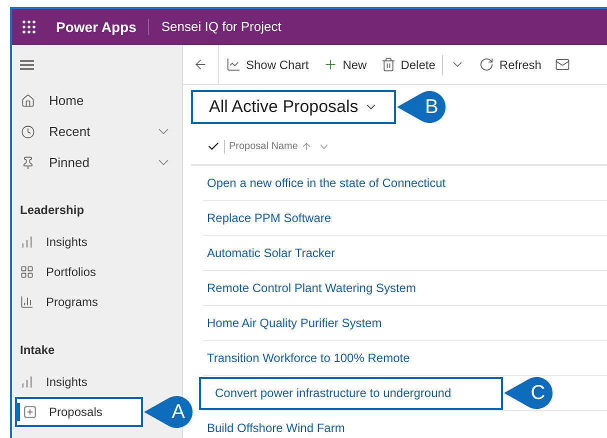 The height and width of the screenshot is (438, 607). Describe the element at coordinates (510, 64) in the screenshot. I see `toolbar-button: Refresh` at that location.